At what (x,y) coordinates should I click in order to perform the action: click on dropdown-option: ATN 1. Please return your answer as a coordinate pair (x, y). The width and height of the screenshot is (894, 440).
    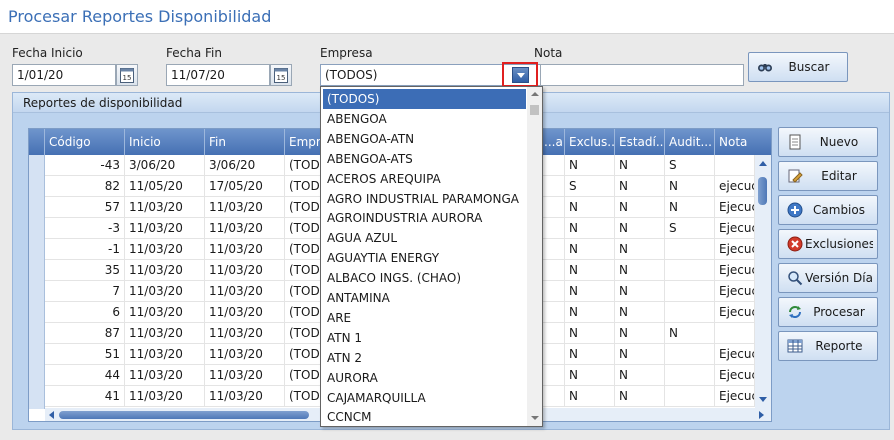
    Looking at the image, I should click on (424, 338).